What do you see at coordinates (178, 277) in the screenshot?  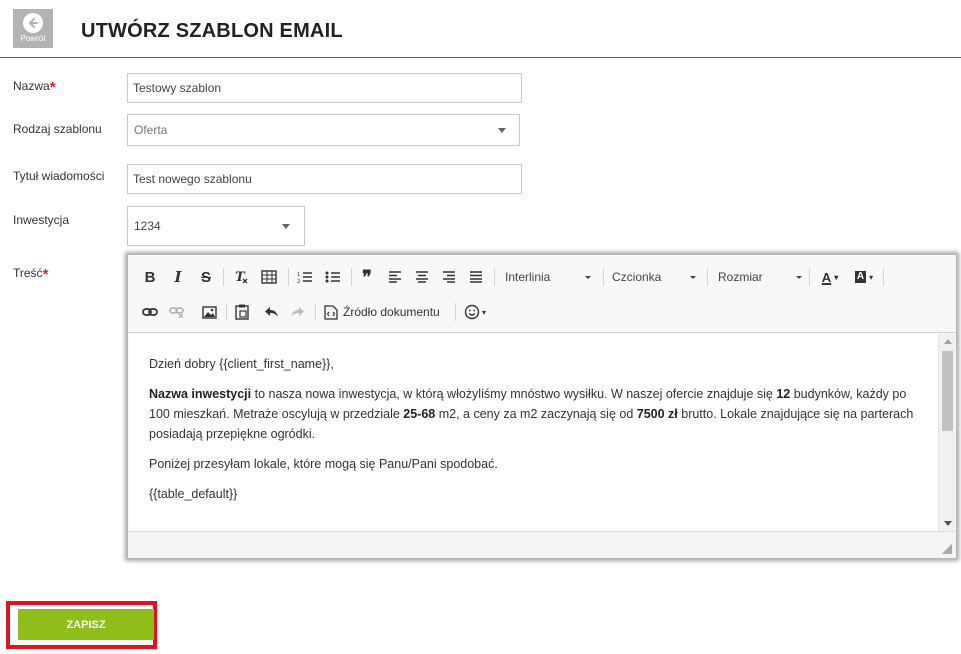 I see `italic-button: I` at bounding box center [178, 277].